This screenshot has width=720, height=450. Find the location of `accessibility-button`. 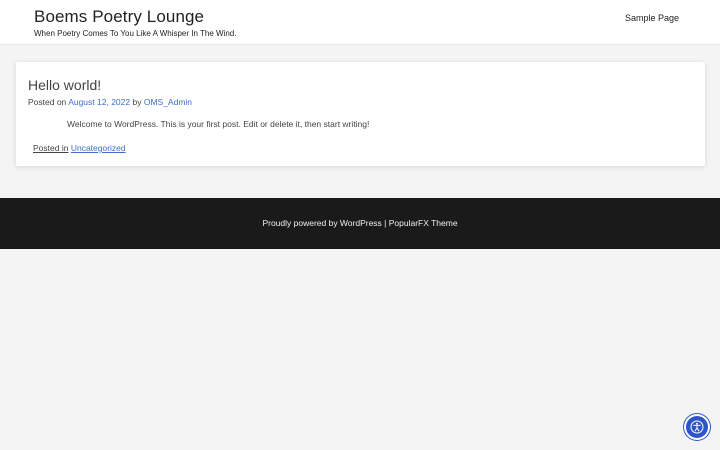

accessibility-button is located at coordinates (697, 427).